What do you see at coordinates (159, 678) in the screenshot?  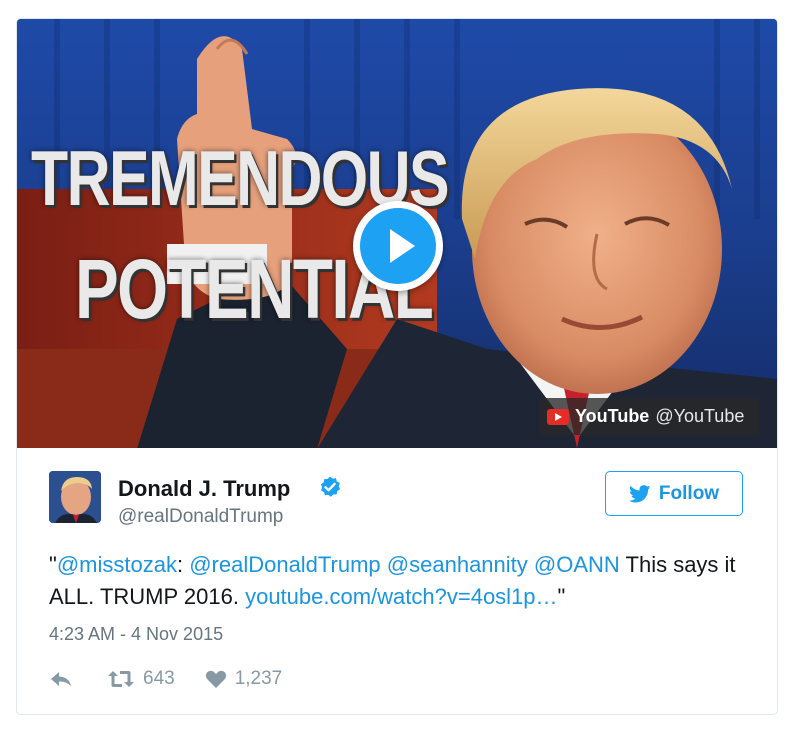 I see `retweet-count: 643` at bounding box center [159, 678].